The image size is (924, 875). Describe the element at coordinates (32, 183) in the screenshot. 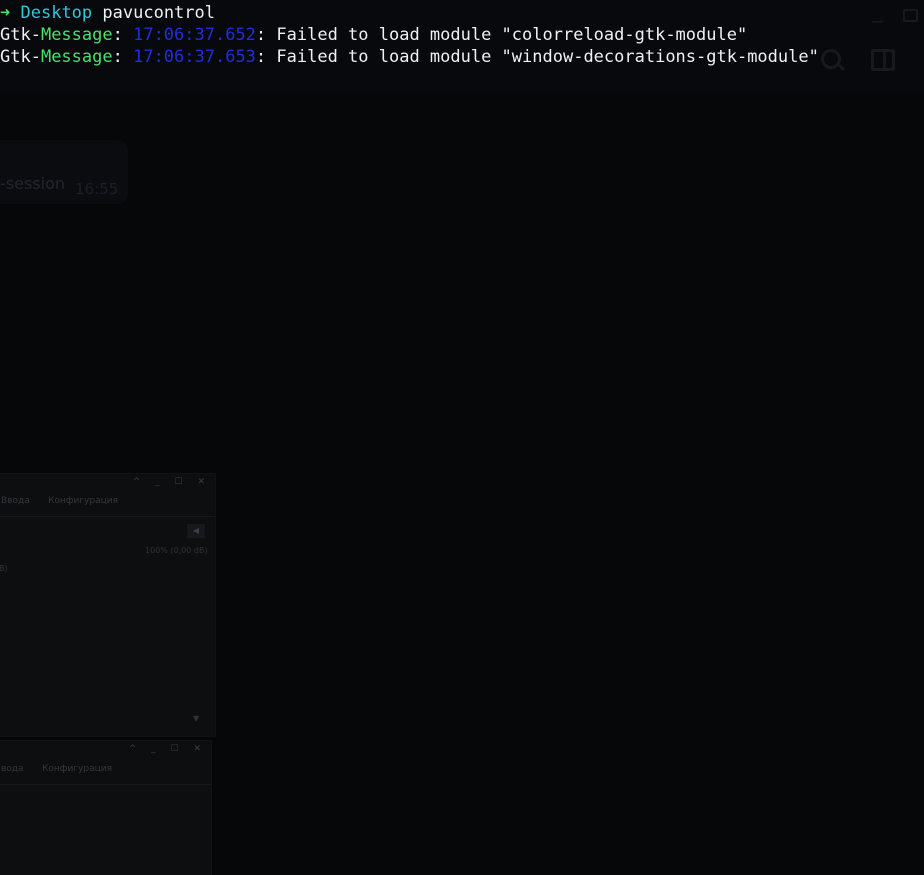

I see `chat-item-name: -session` at that location.